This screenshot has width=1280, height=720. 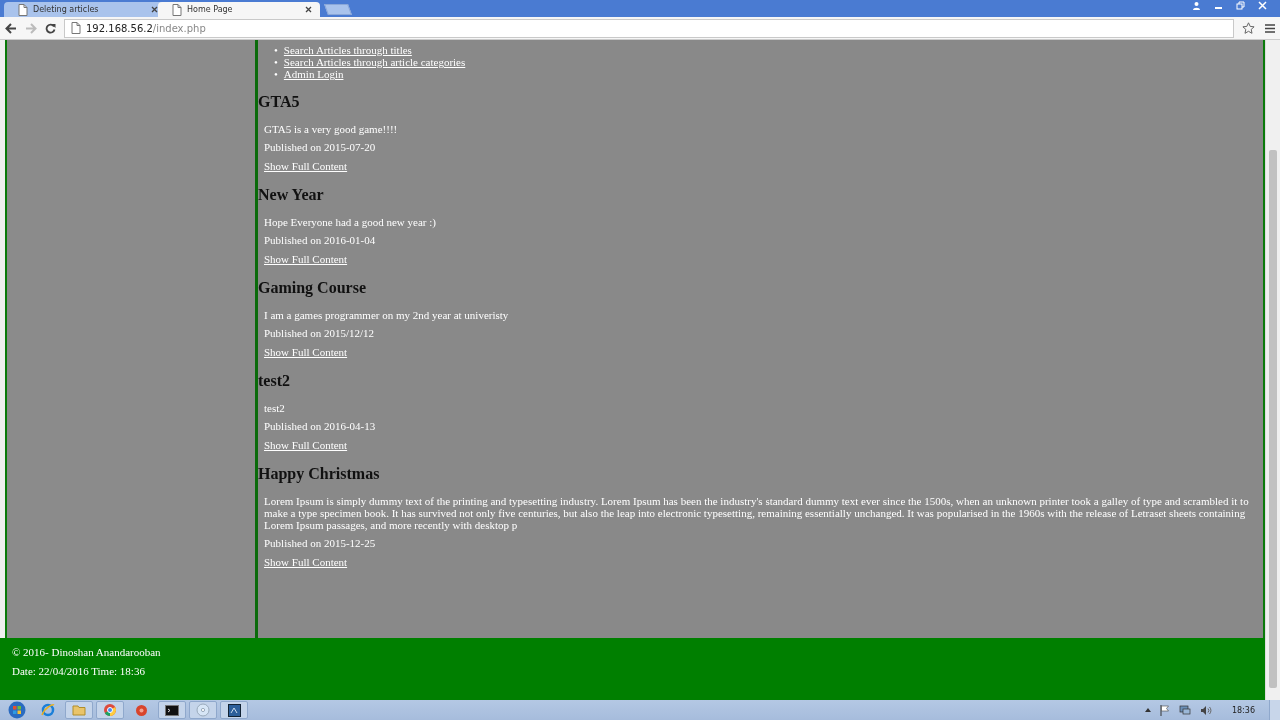 I want to click on publish-date: Published on 2015-12-25, so click(x=320, y=543).